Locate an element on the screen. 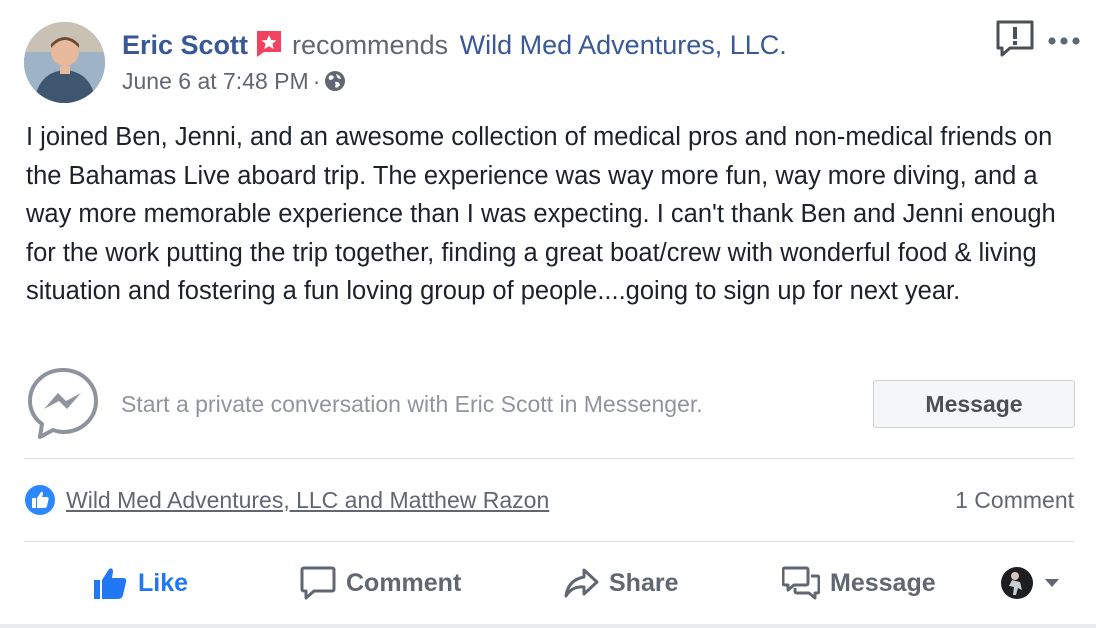 This screenshot has width=1096, height=628. send-message-button: Message is located at coordinates (859, 583).